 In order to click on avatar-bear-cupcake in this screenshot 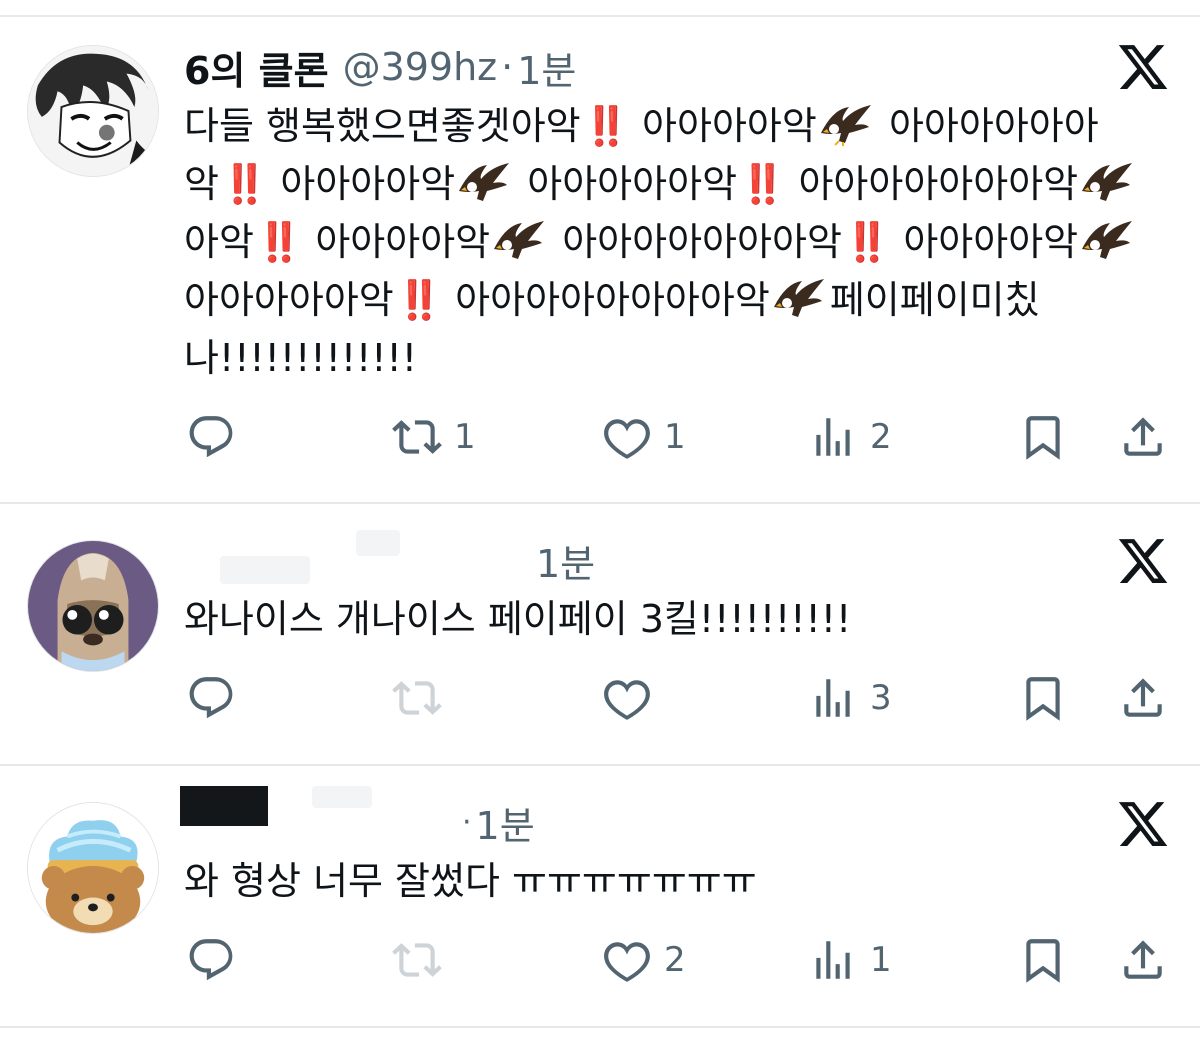, I will do `click(93, 868)`.